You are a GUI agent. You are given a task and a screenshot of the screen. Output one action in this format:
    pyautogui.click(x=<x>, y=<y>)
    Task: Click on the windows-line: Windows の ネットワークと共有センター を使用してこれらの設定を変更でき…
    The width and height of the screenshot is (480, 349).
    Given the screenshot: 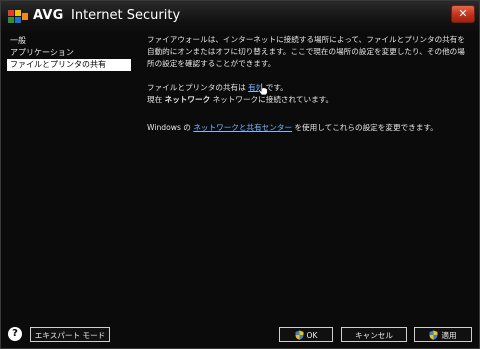 What is the action you would take?
    pyautogui.click(x=308, y=128)
    